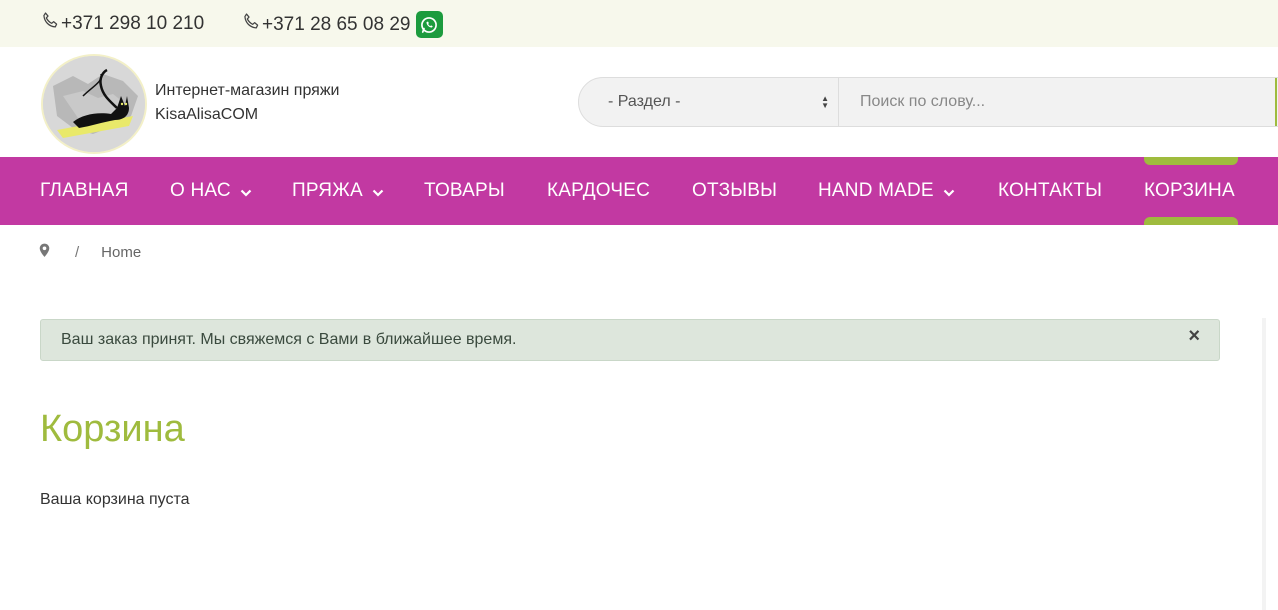  I want to click on search-button-edge, so click(1276, 102).